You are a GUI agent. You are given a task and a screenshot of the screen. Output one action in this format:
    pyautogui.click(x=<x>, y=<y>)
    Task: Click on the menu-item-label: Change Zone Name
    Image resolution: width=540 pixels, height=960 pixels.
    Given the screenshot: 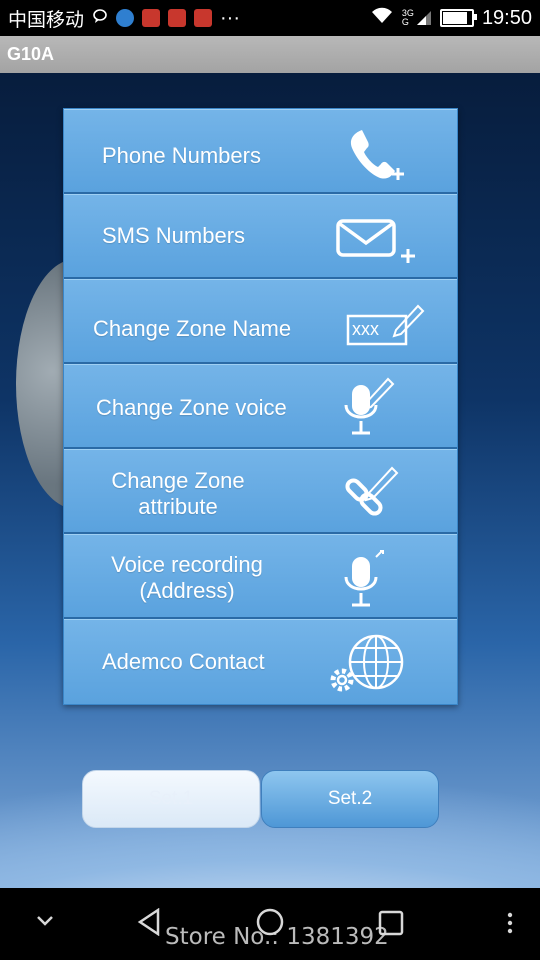 What is the action you would take?
    pyautogui.click(x=192, y=328)
    